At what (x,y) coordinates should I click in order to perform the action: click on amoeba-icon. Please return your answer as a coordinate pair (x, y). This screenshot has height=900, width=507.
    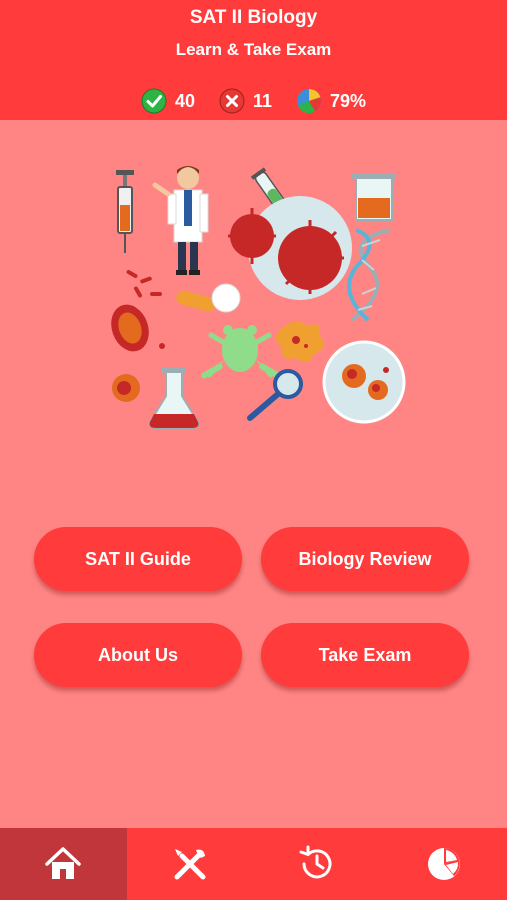
    Looking at the image, I should click on (300, 342).